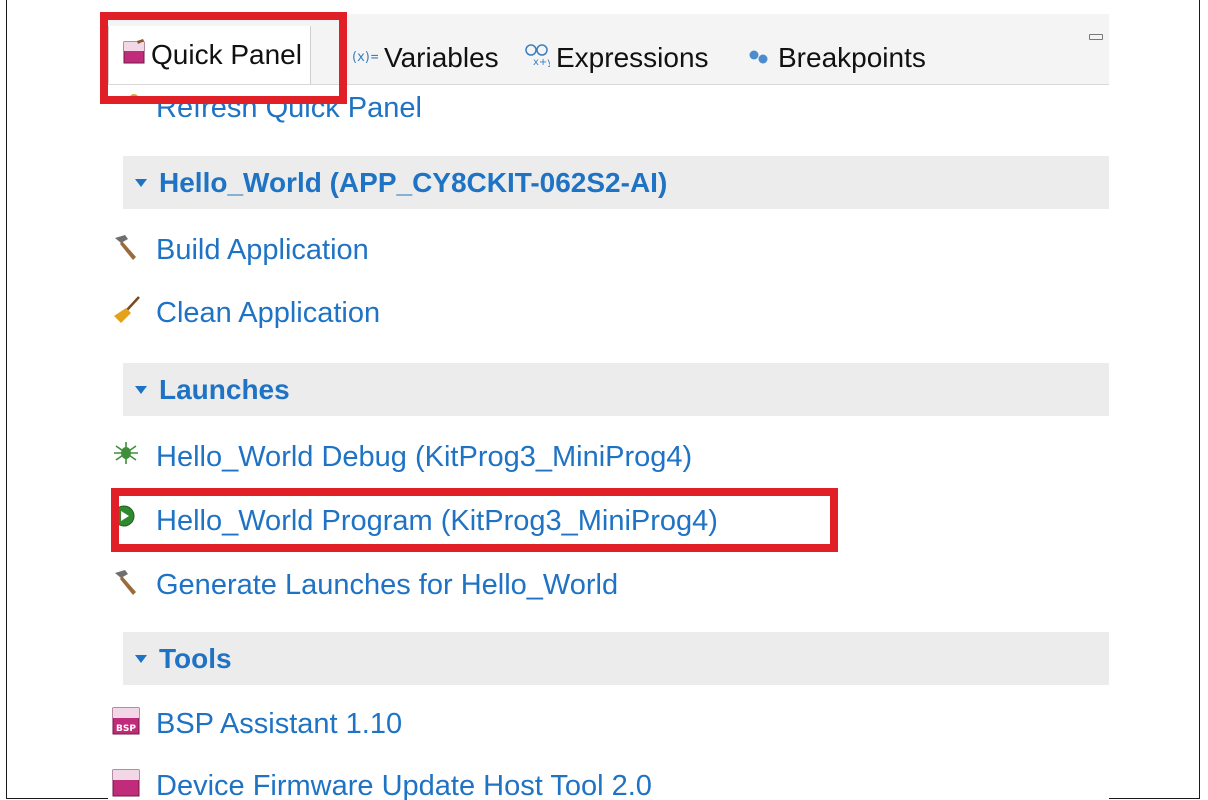  Describe the element at coordinates (262, 249) in the screenshot. I see `link-label: Build Application` at that location.